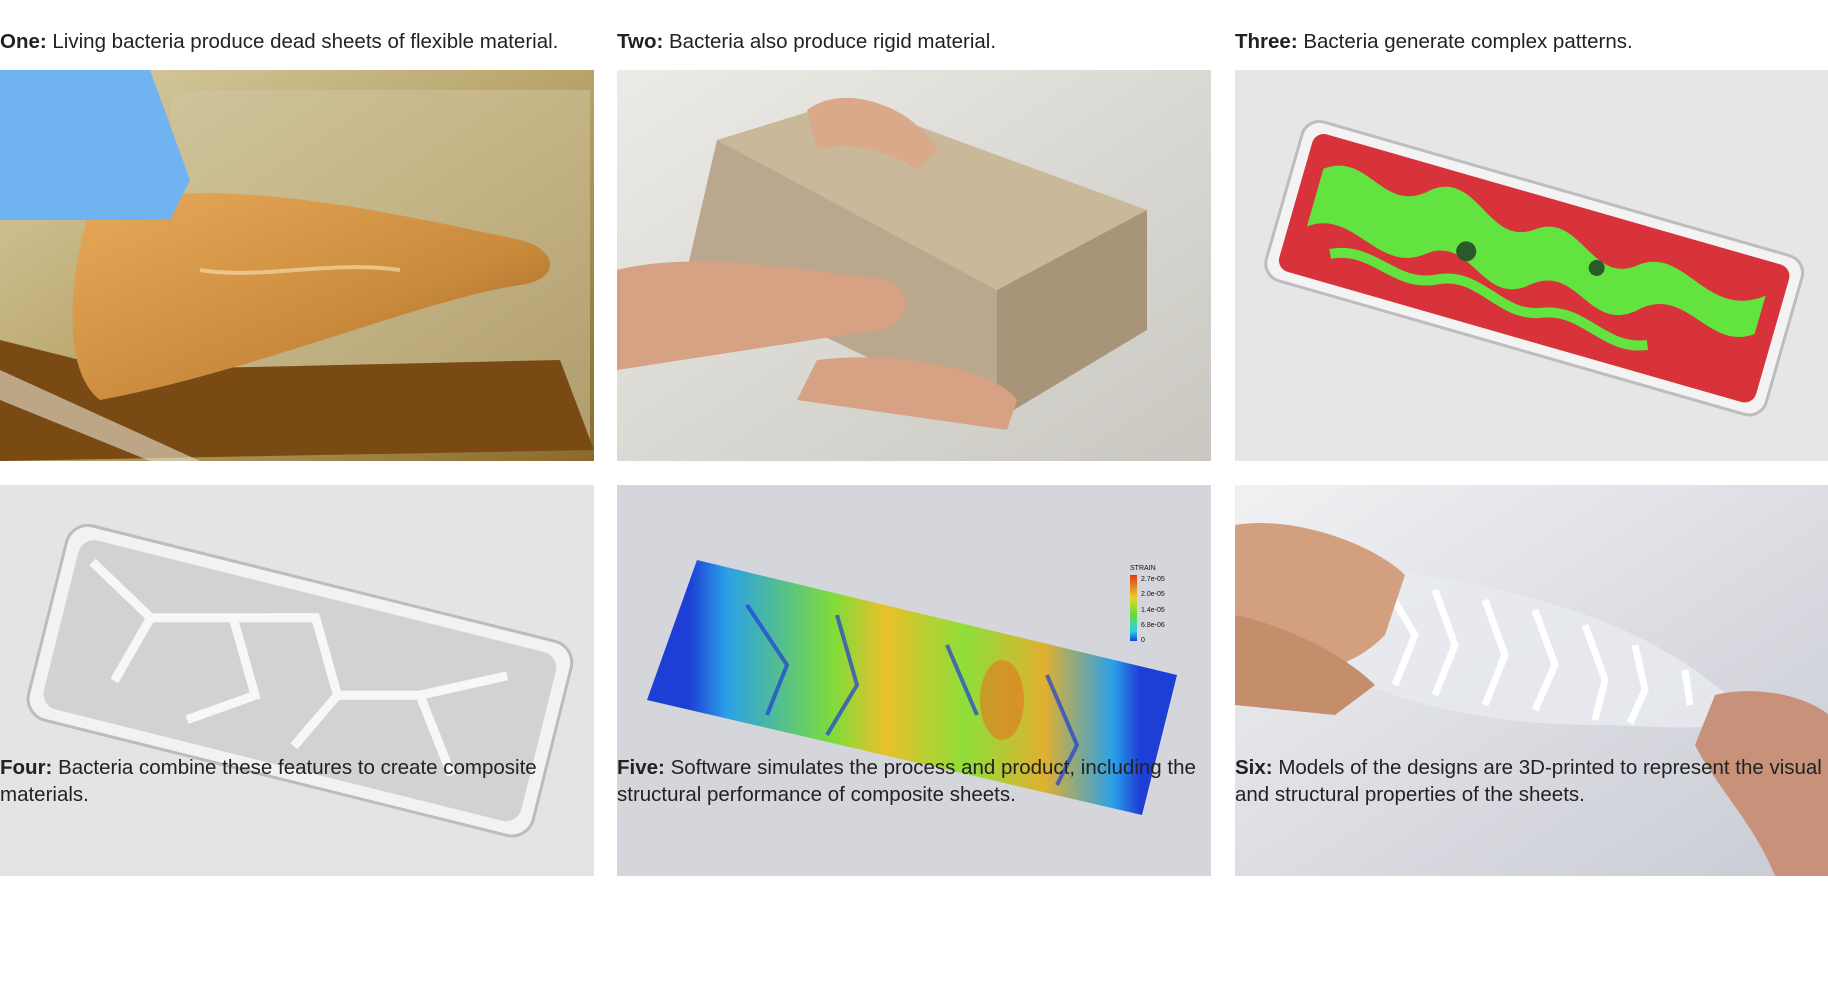  What do you see at coordinates (1531, 680) in the screenshot?
I see `photo-printed-model` at bounding box center [1531, 680].